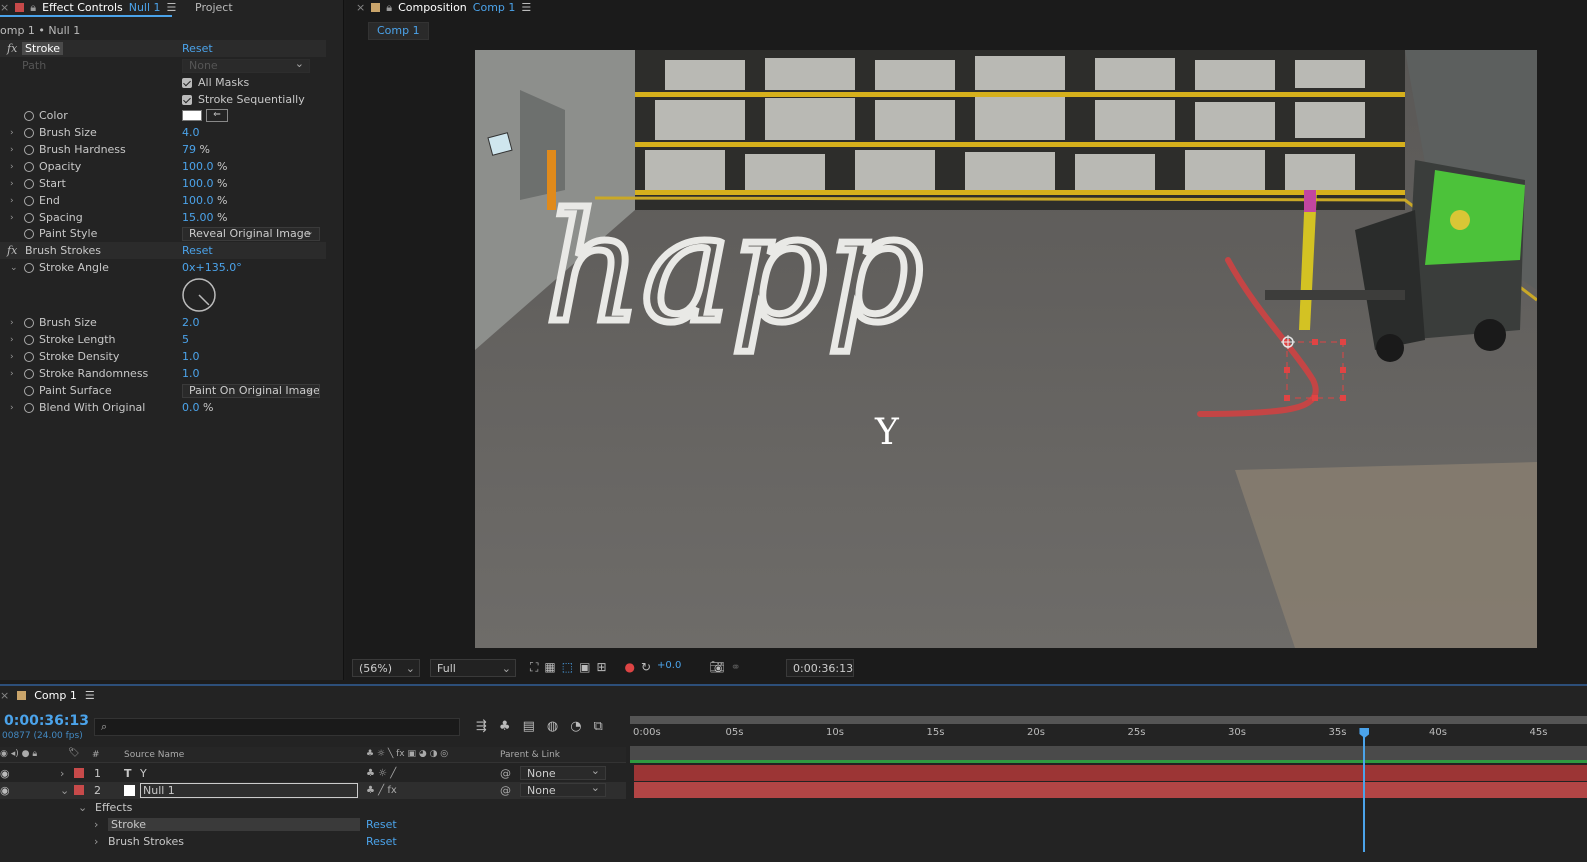  Describe the element at coordinates (481, 726) in the screenshot. I see `comp-flowchart-icon: ⇶` at that location.